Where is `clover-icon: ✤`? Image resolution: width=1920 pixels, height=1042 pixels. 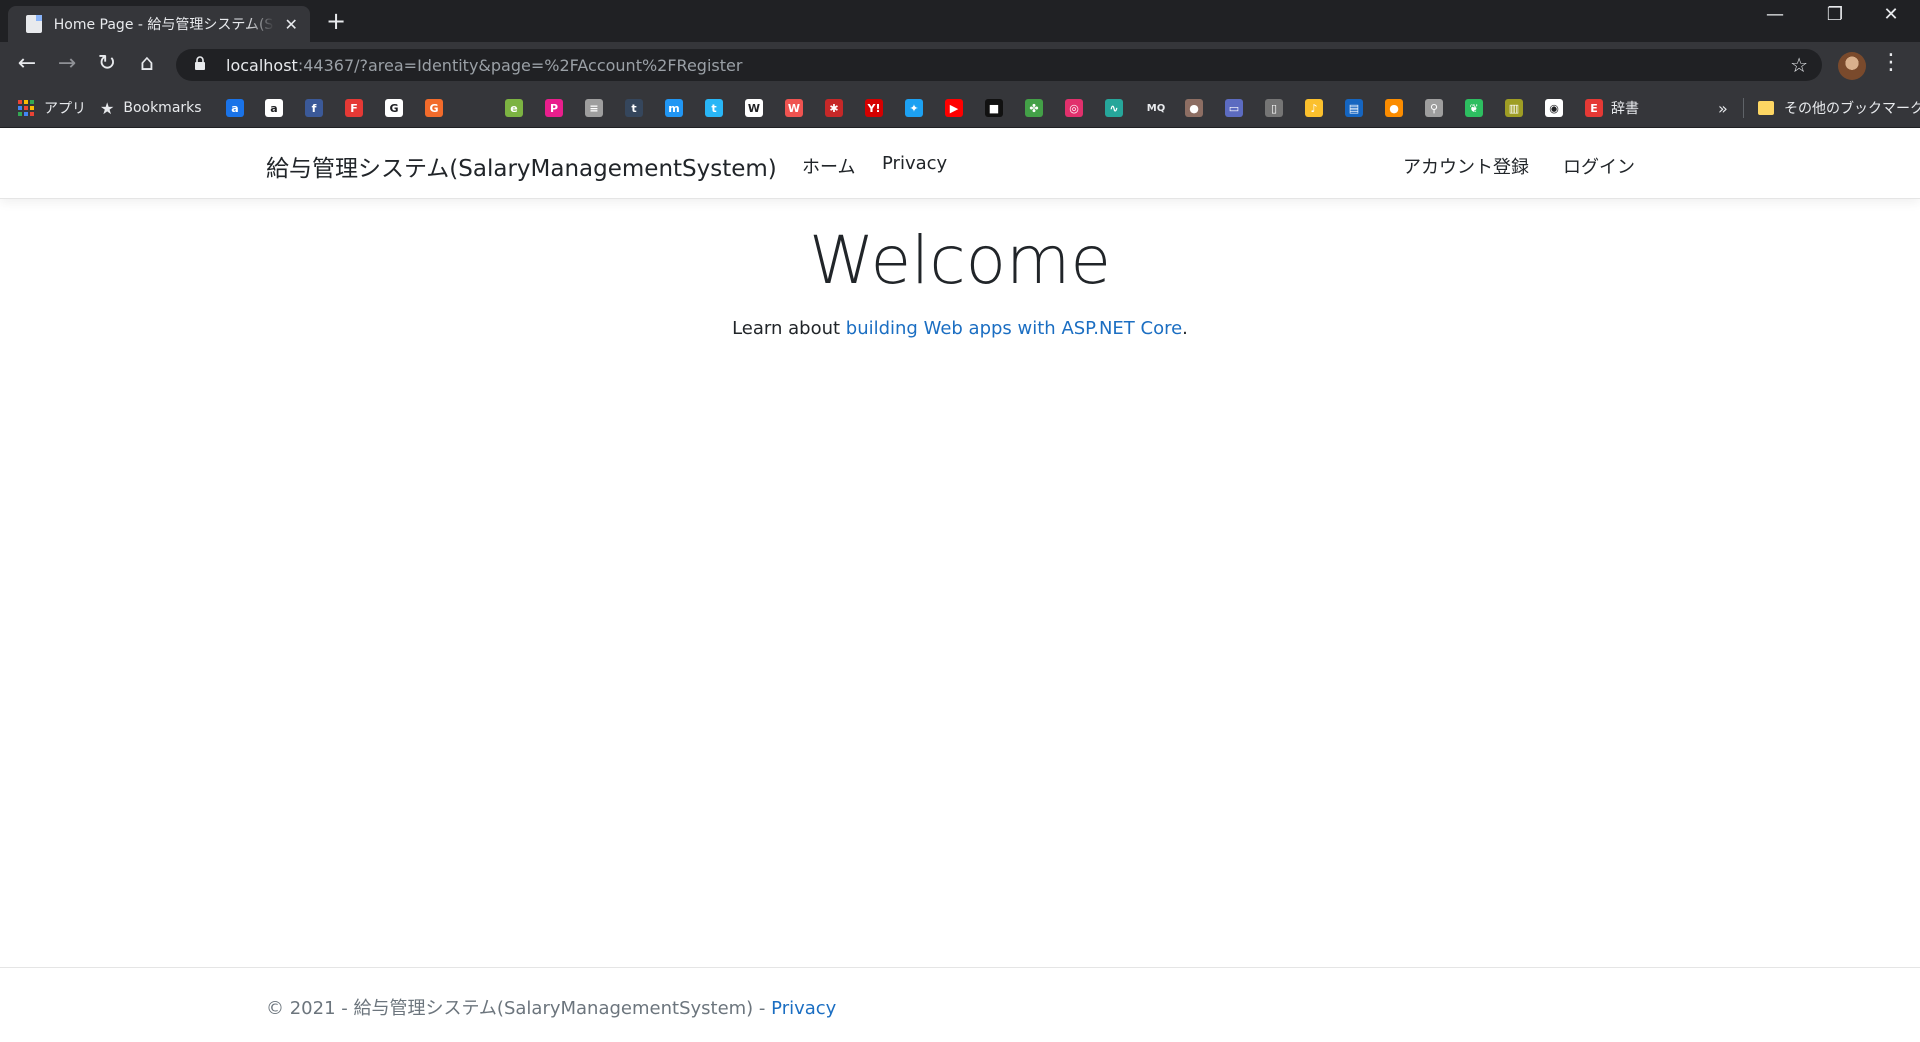
clover-icon: ✤ is located at coordinates (1034, 108).